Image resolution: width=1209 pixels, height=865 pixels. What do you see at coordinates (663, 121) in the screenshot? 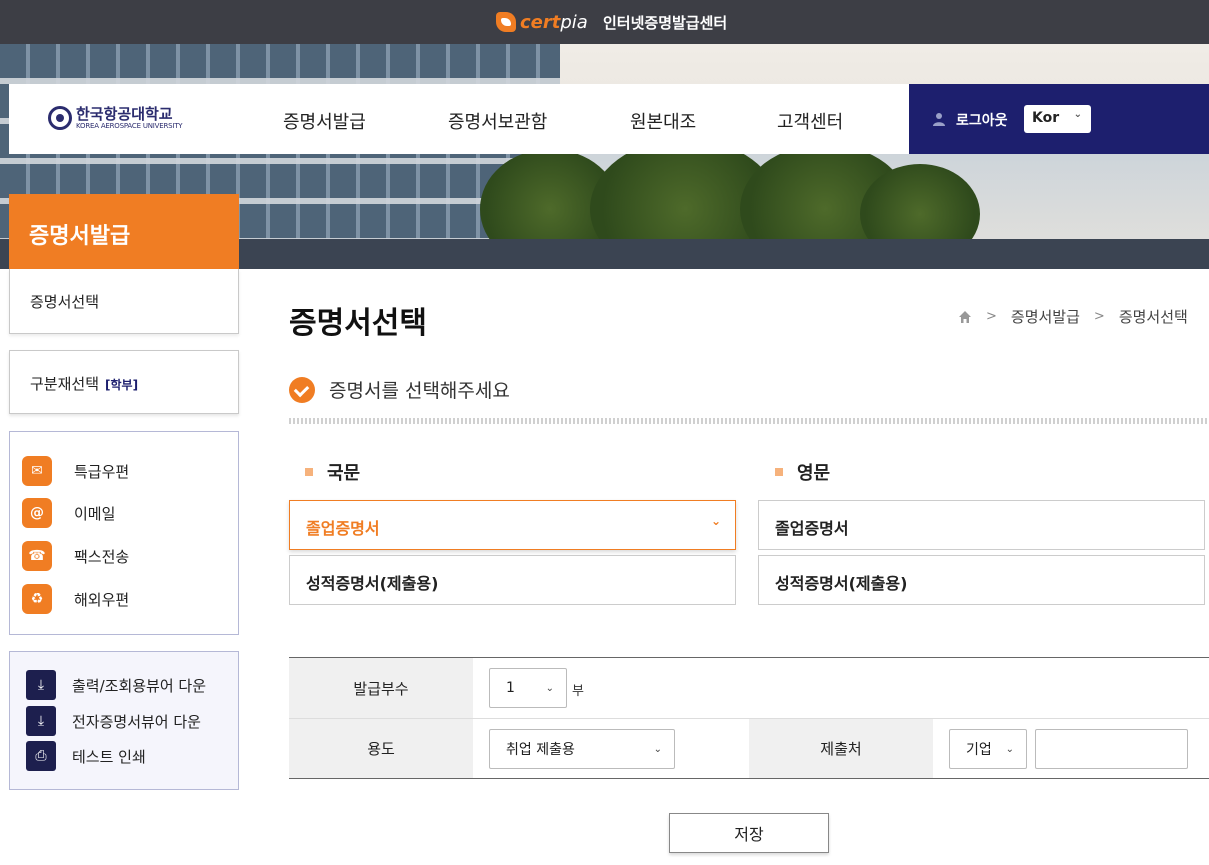
I see `nav-original-check: 원본대조` at bounding box center [663, 121].